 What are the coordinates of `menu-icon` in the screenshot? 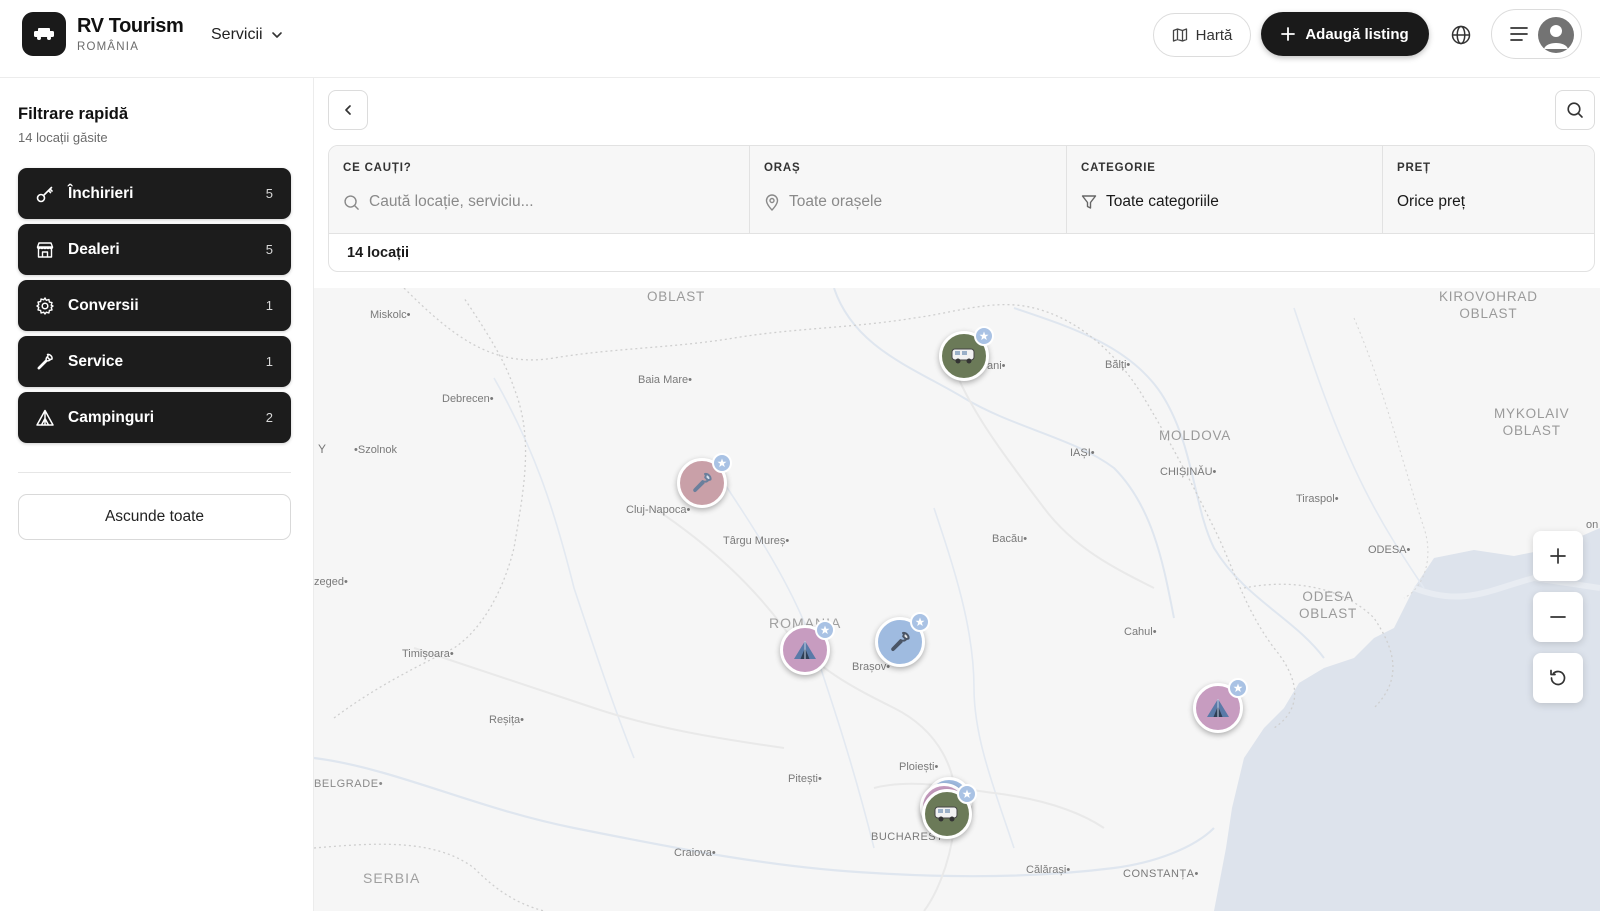 It's located at (1519, 34).